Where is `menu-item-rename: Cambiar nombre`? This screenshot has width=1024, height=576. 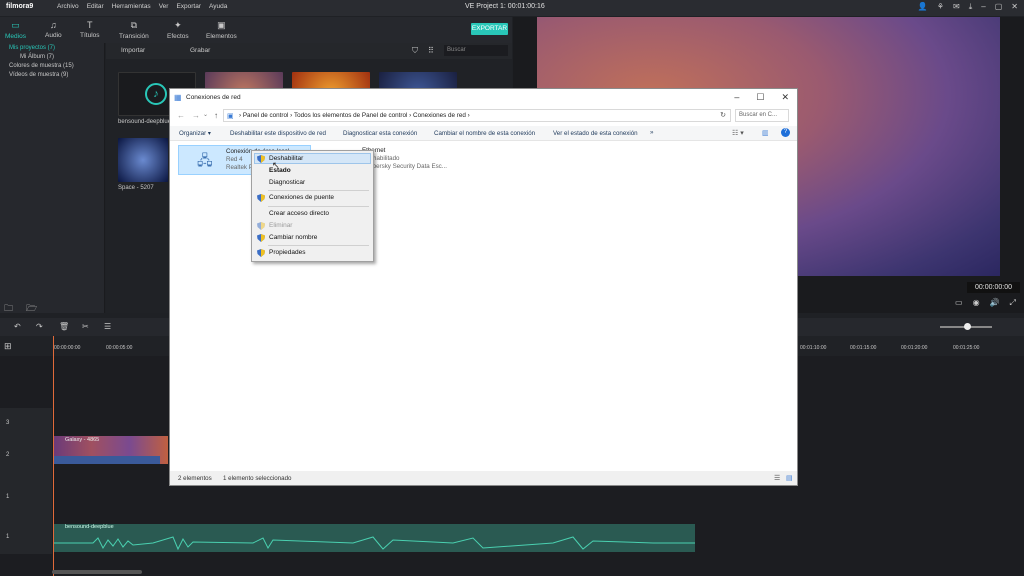
menu-item-rename: Cambiar nombre is located at coordinates (293, 237).